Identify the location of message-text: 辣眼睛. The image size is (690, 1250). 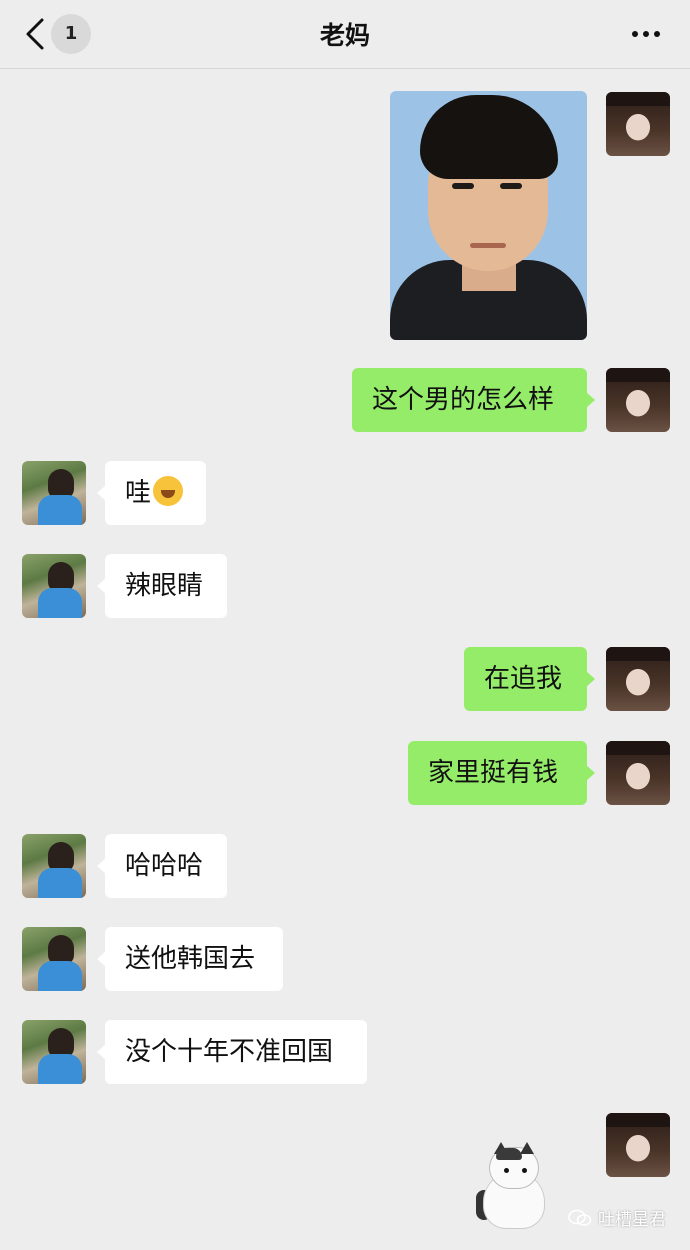
(164, 586).